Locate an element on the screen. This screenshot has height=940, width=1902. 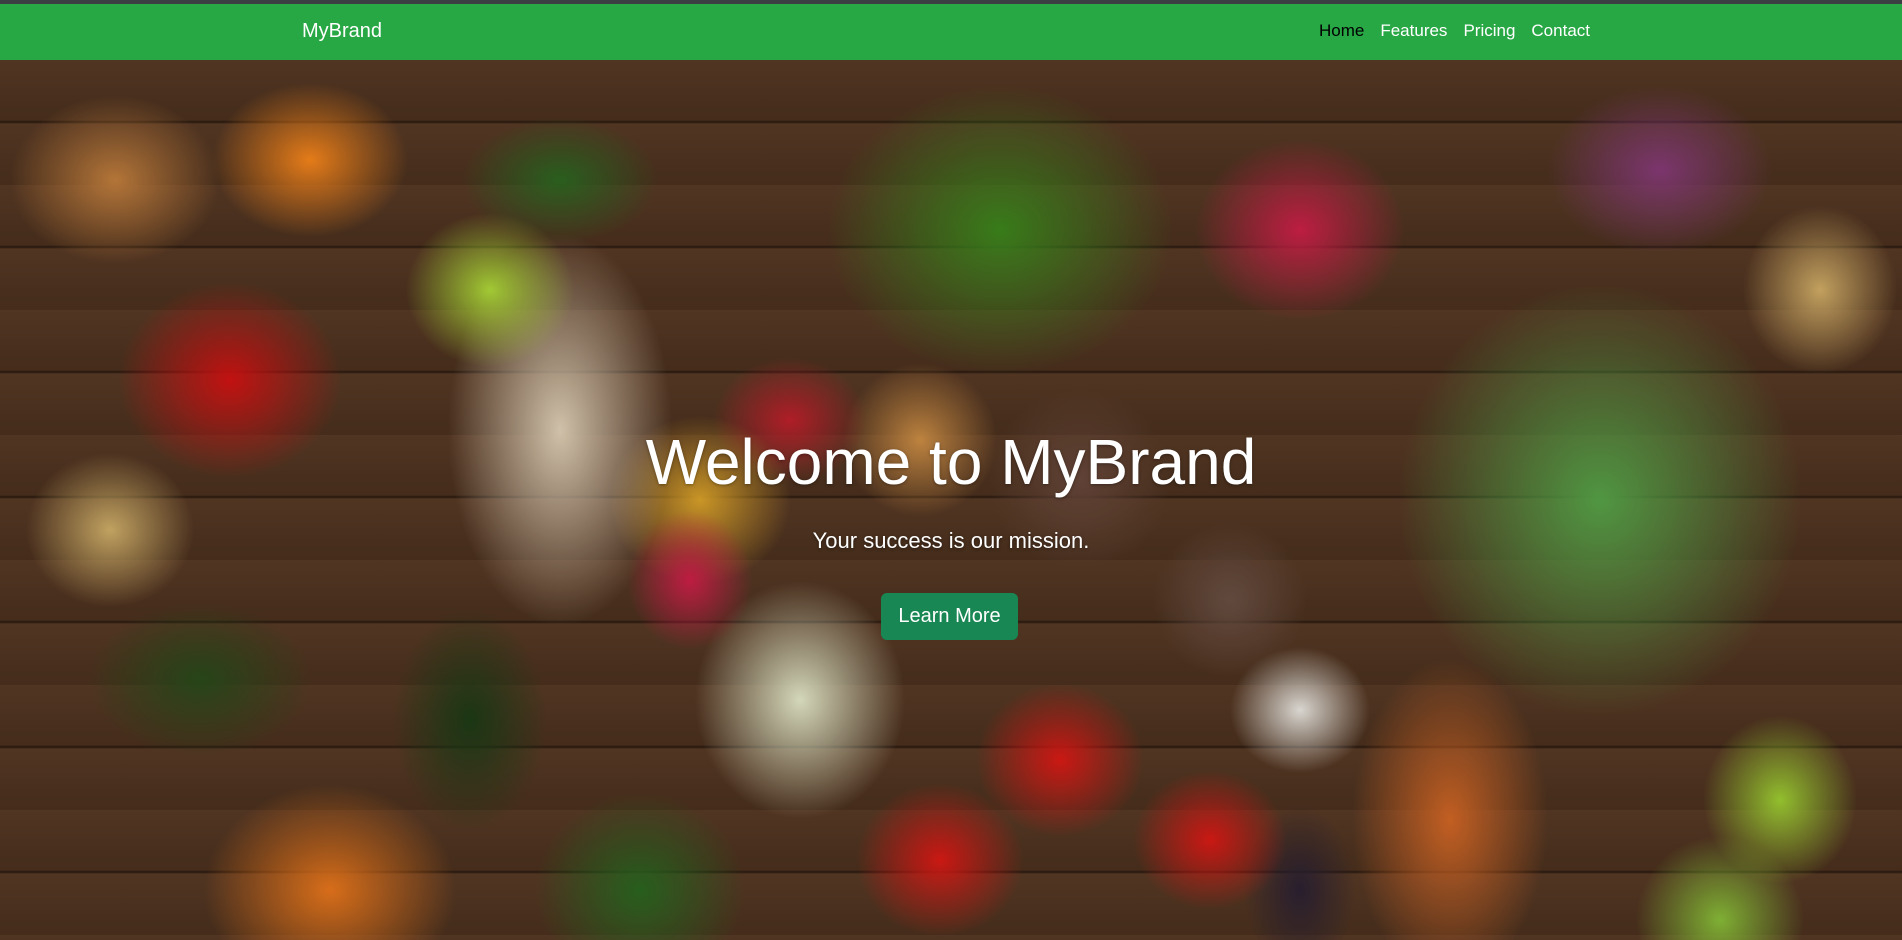
hero-title: Welcome to MyBrand is located at coordinates (951, 462).